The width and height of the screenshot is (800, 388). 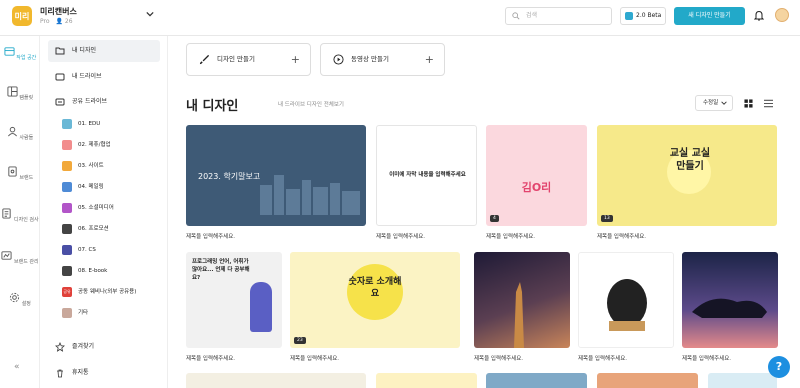 I want to click on folder-item: 08. E-book, so click(x=112, y=271).